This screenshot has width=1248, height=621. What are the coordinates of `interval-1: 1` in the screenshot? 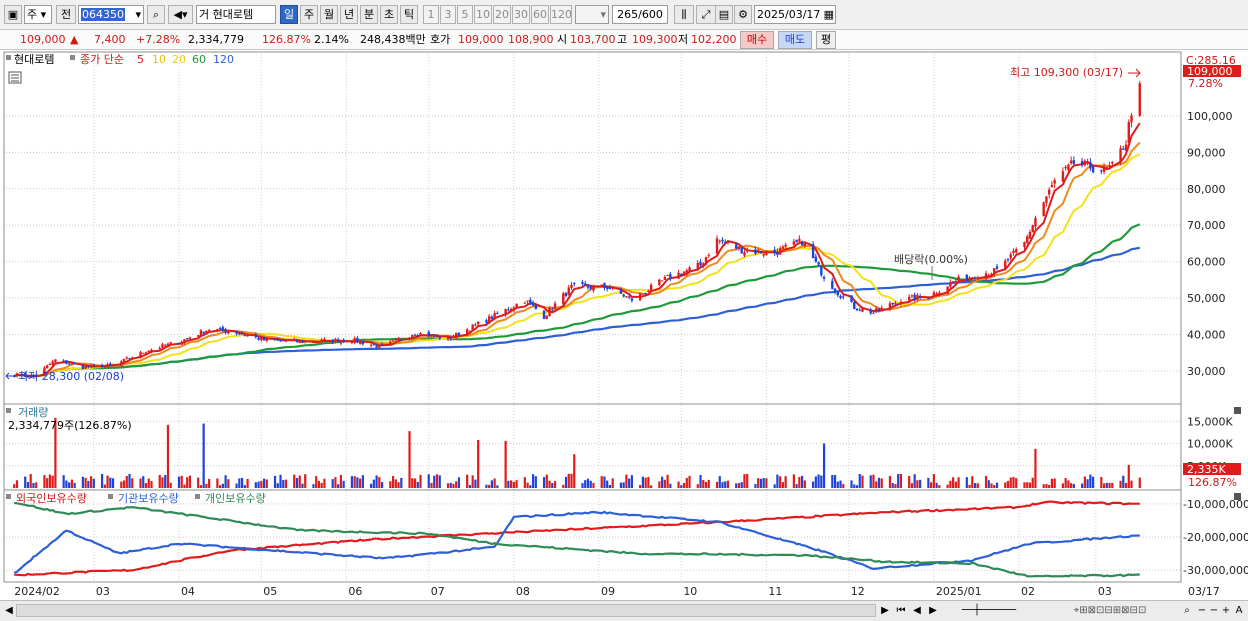 It's located at (431, 14).